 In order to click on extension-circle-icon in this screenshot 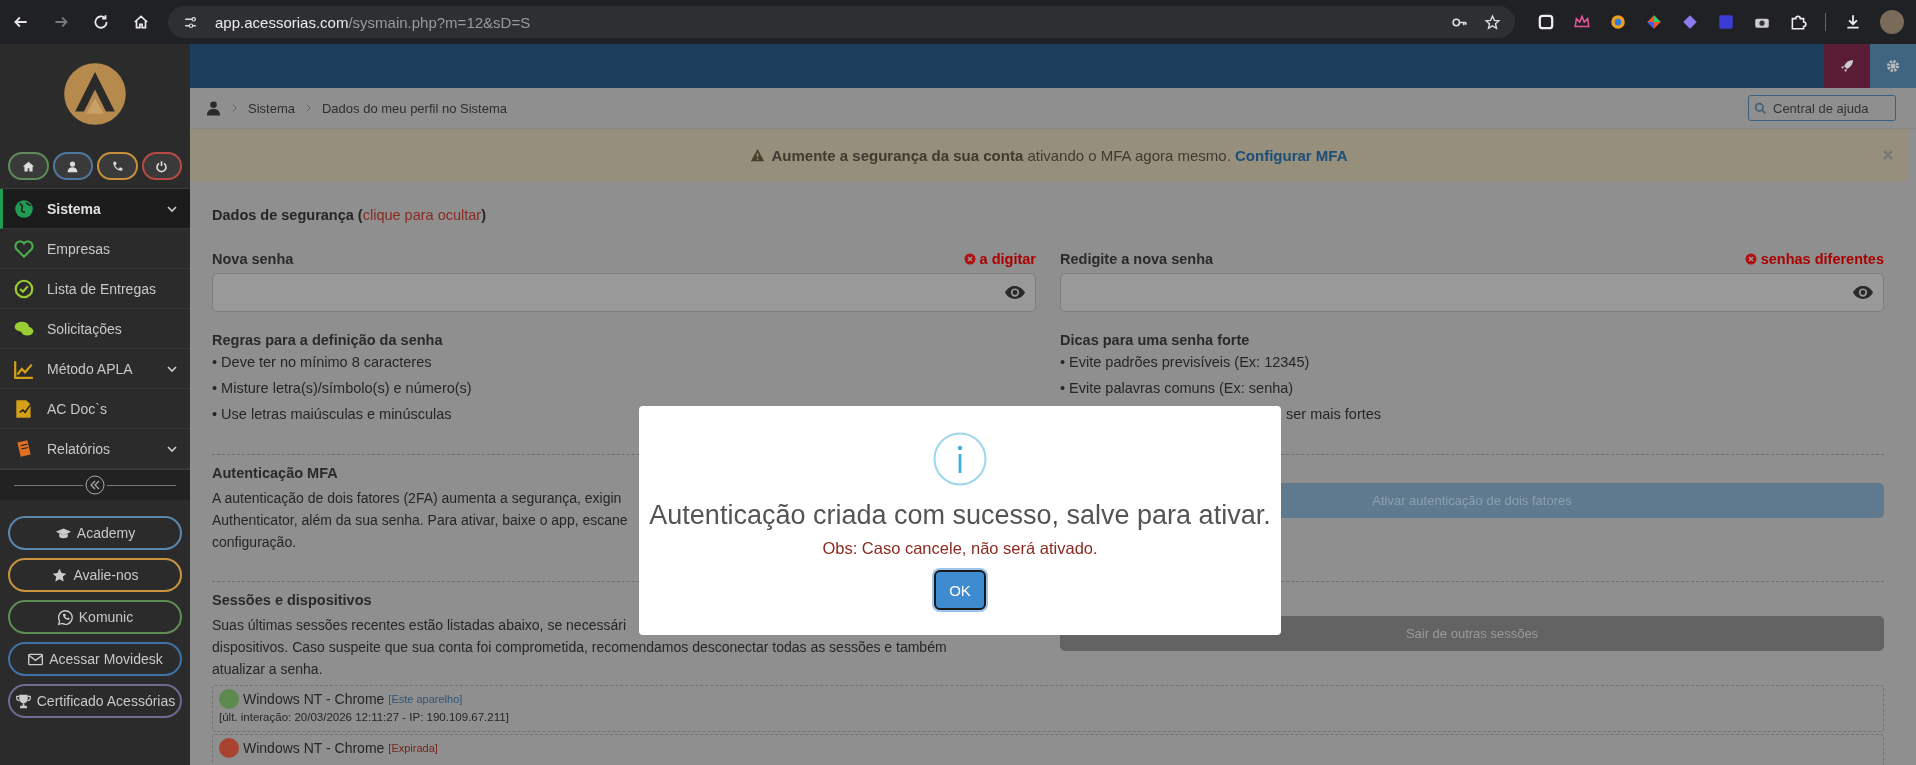, I will do `click(1618, 22)`.